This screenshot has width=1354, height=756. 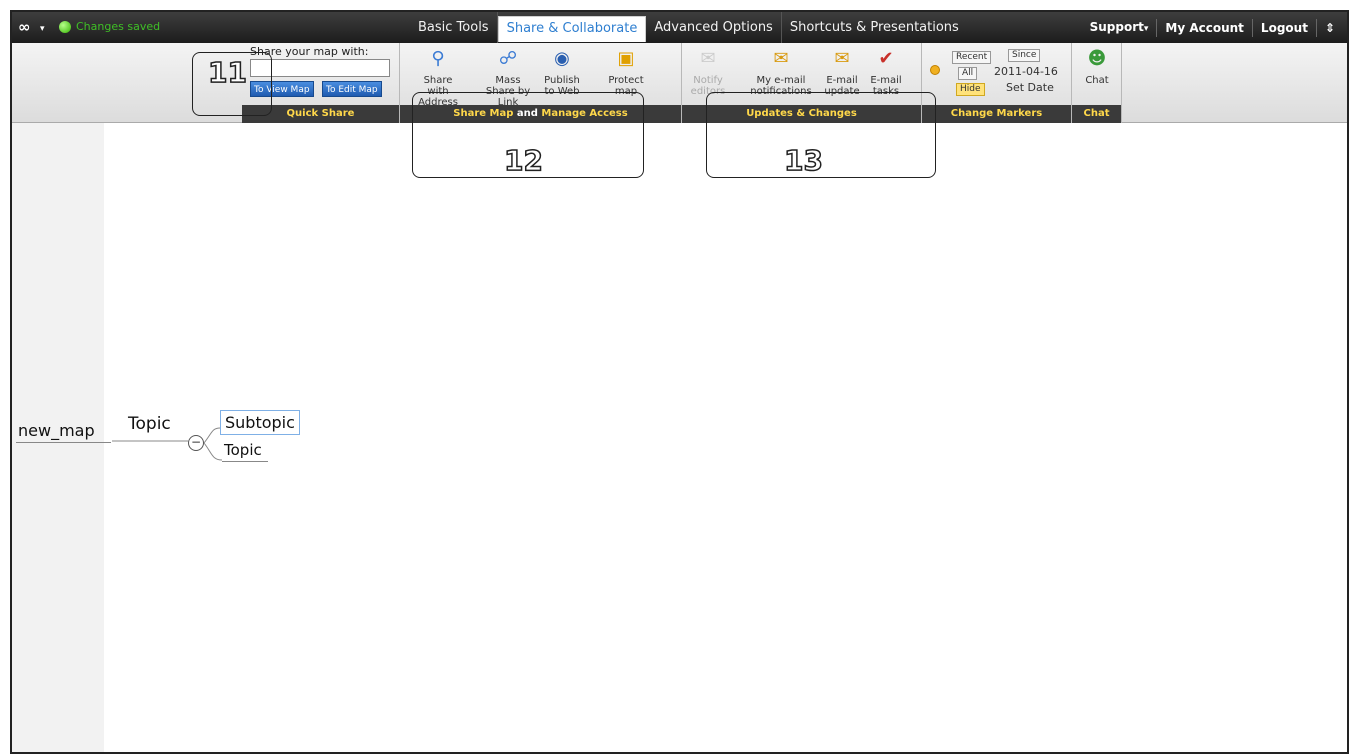 What do you see at coordinates (874, 27) in the screenshot?
I see `tab-shortcuts-presentations: Shortcuts & Presentations` at bounding box center [874, 27].